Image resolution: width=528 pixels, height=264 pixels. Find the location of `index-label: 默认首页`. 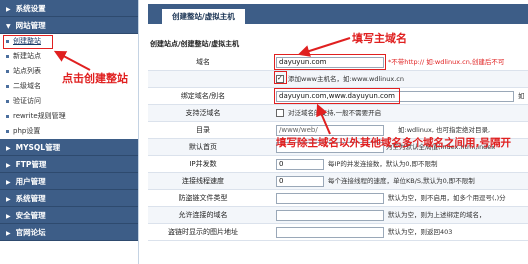

index-label: 默认首页 is located at coordinates (203, 147).